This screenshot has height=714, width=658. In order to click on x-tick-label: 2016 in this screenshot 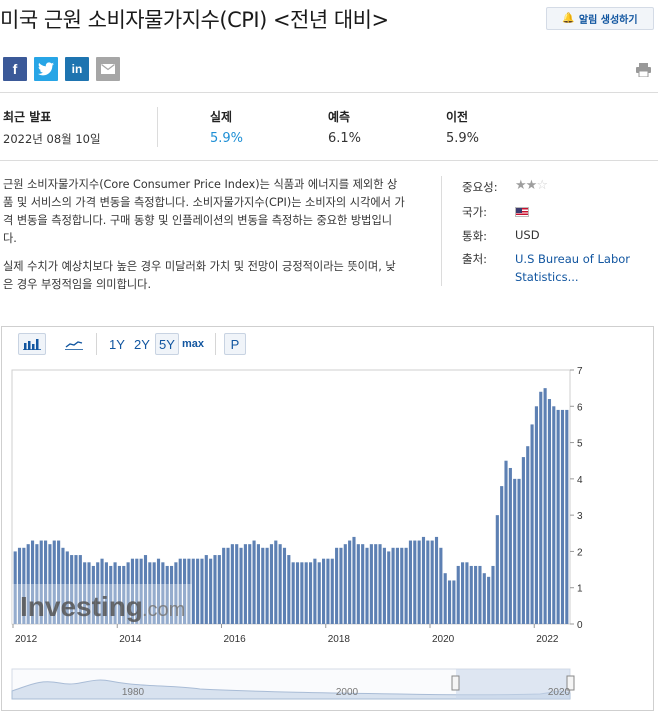, I will do `click(235, 639)`.